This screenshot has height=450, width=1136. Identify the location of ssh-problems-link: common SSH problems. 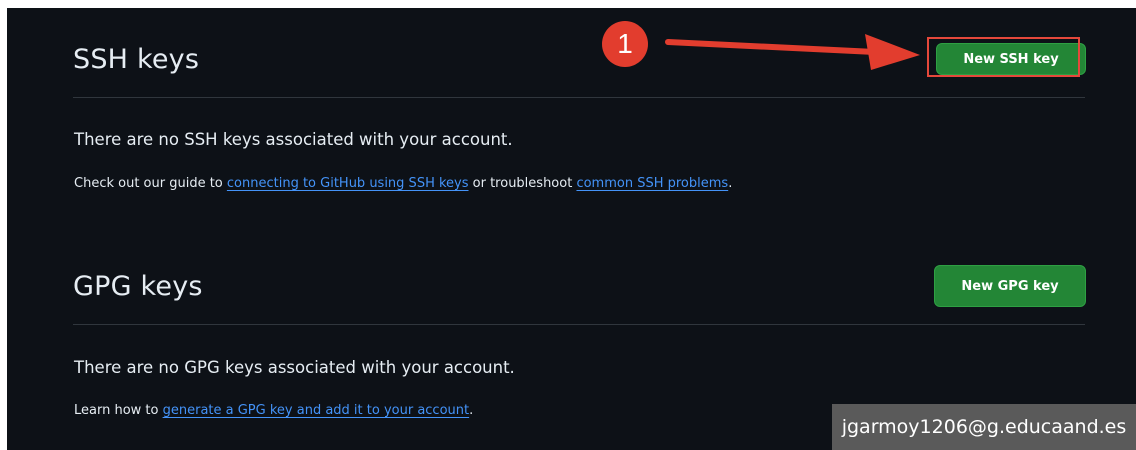
(652, 183).